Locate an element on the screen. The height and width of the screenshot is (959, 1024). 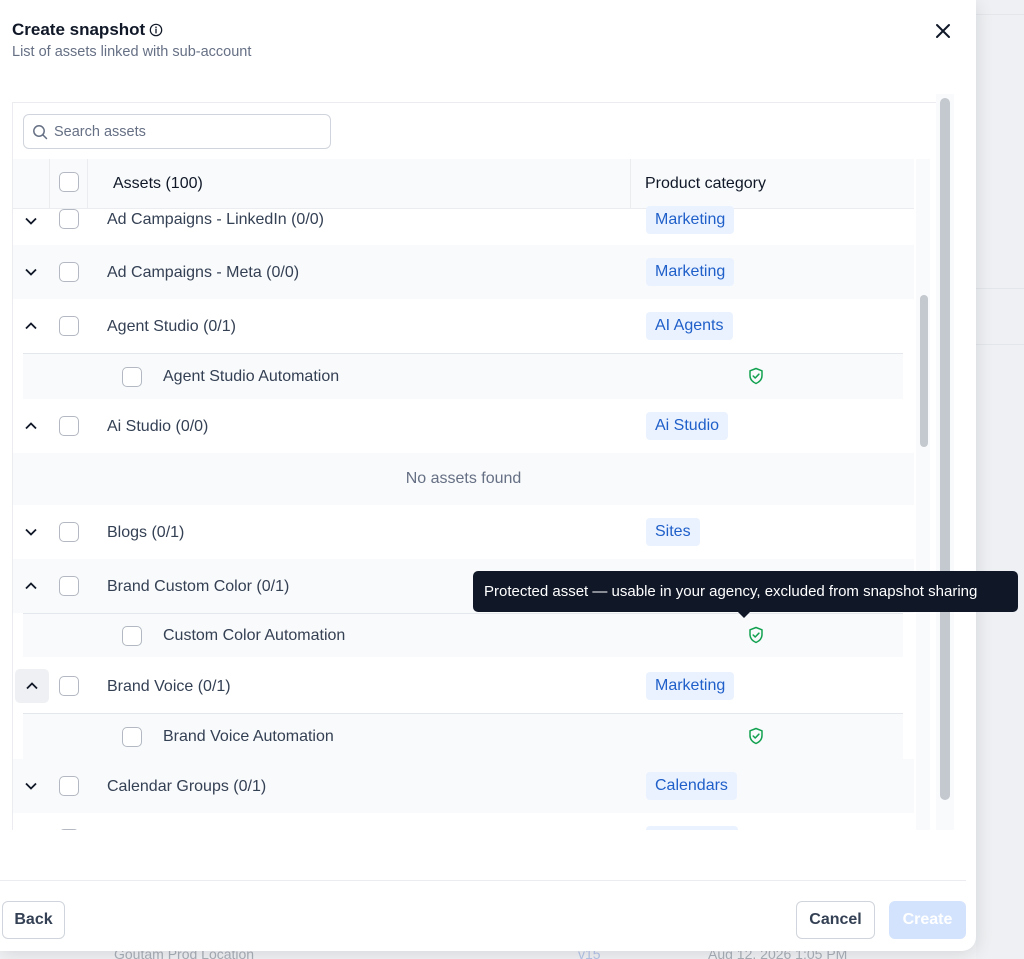
row-label: Calendar Groups (0/1) is located at coordinates (187, 786).